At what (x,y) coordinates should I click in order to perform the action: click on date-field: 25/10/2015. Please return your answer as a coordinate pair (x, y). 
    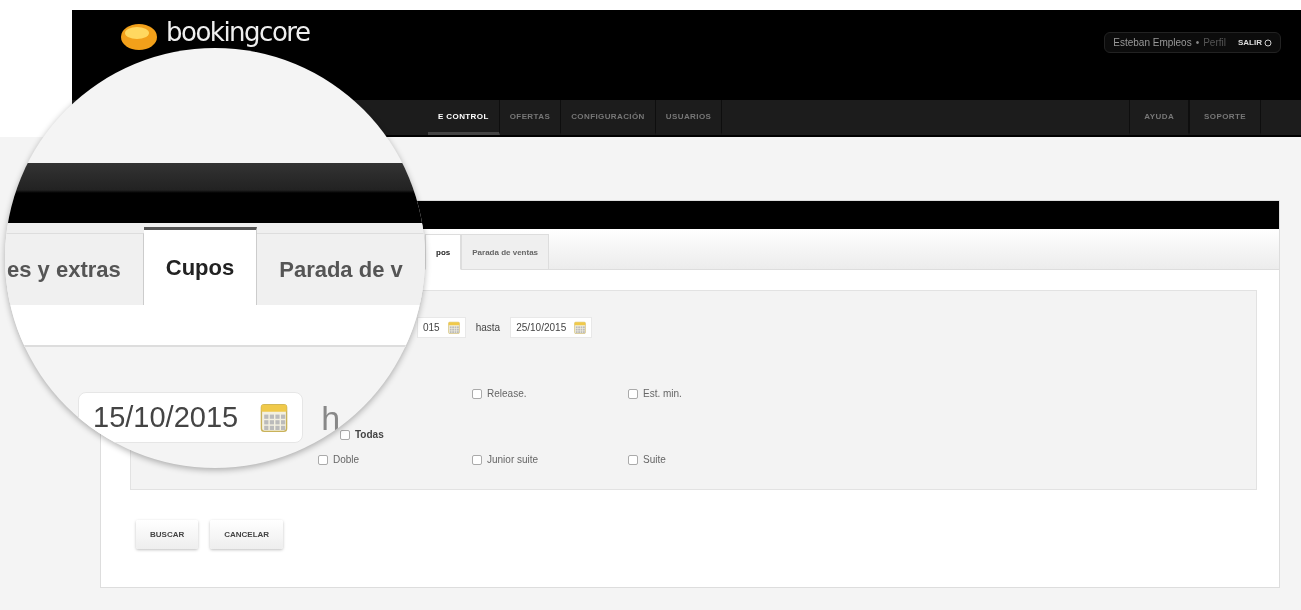
    Looking at the image, I should click on (551, 328).